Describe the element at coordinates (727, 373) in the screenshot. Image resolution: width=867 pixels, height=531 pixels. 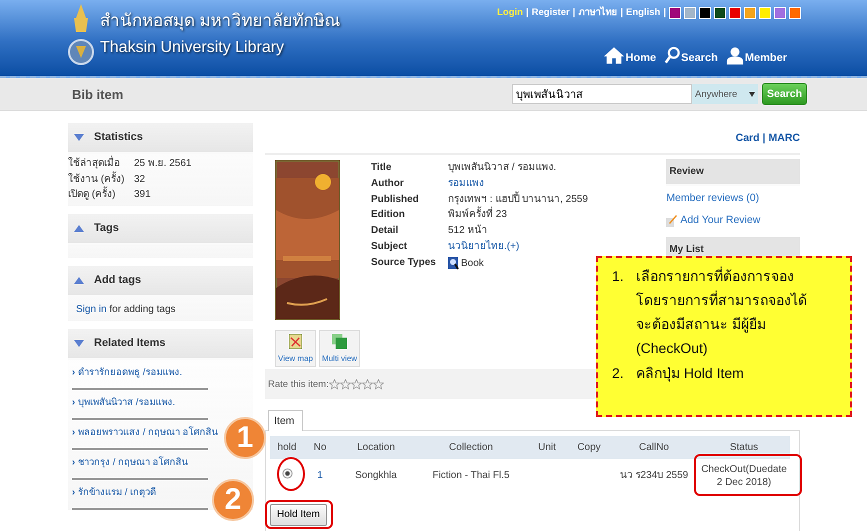
I see `instruction-step: 2. คลิกปุ่ม Hold Item` at that location.